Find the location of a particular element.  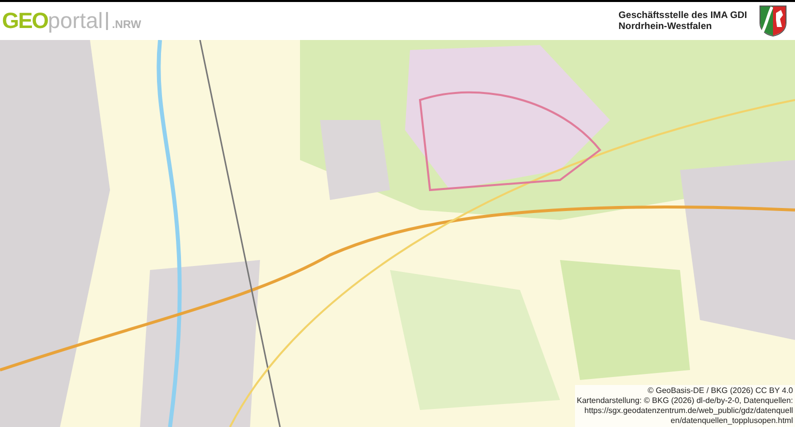

attribution-text: © GeoBasis-DE / BKG (2026) CC BY 4.0 is located at coordinates (720, 391).